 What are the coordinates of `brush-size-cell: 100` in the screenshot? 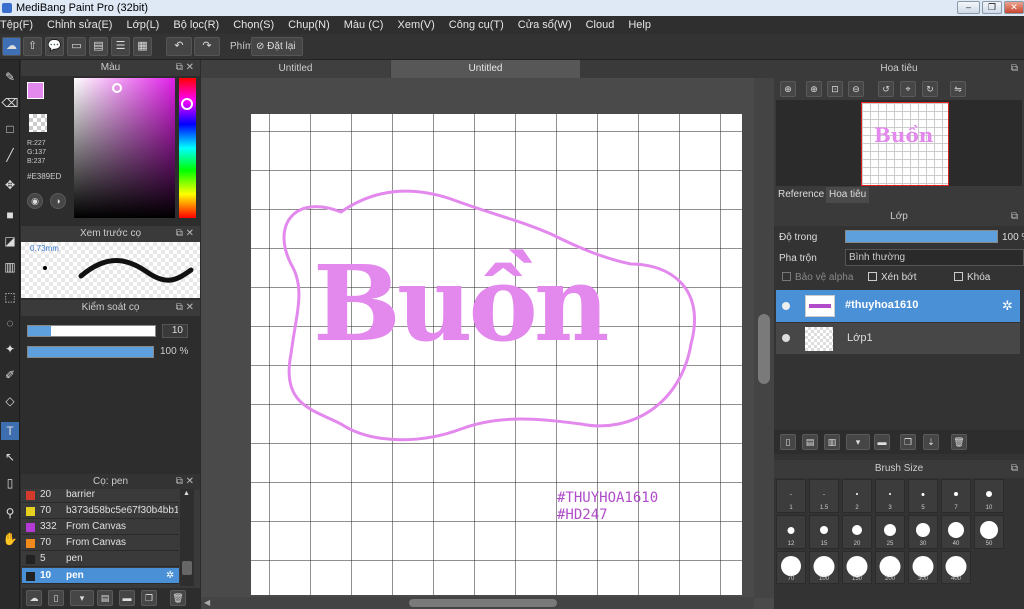 It's located at (824, 567).